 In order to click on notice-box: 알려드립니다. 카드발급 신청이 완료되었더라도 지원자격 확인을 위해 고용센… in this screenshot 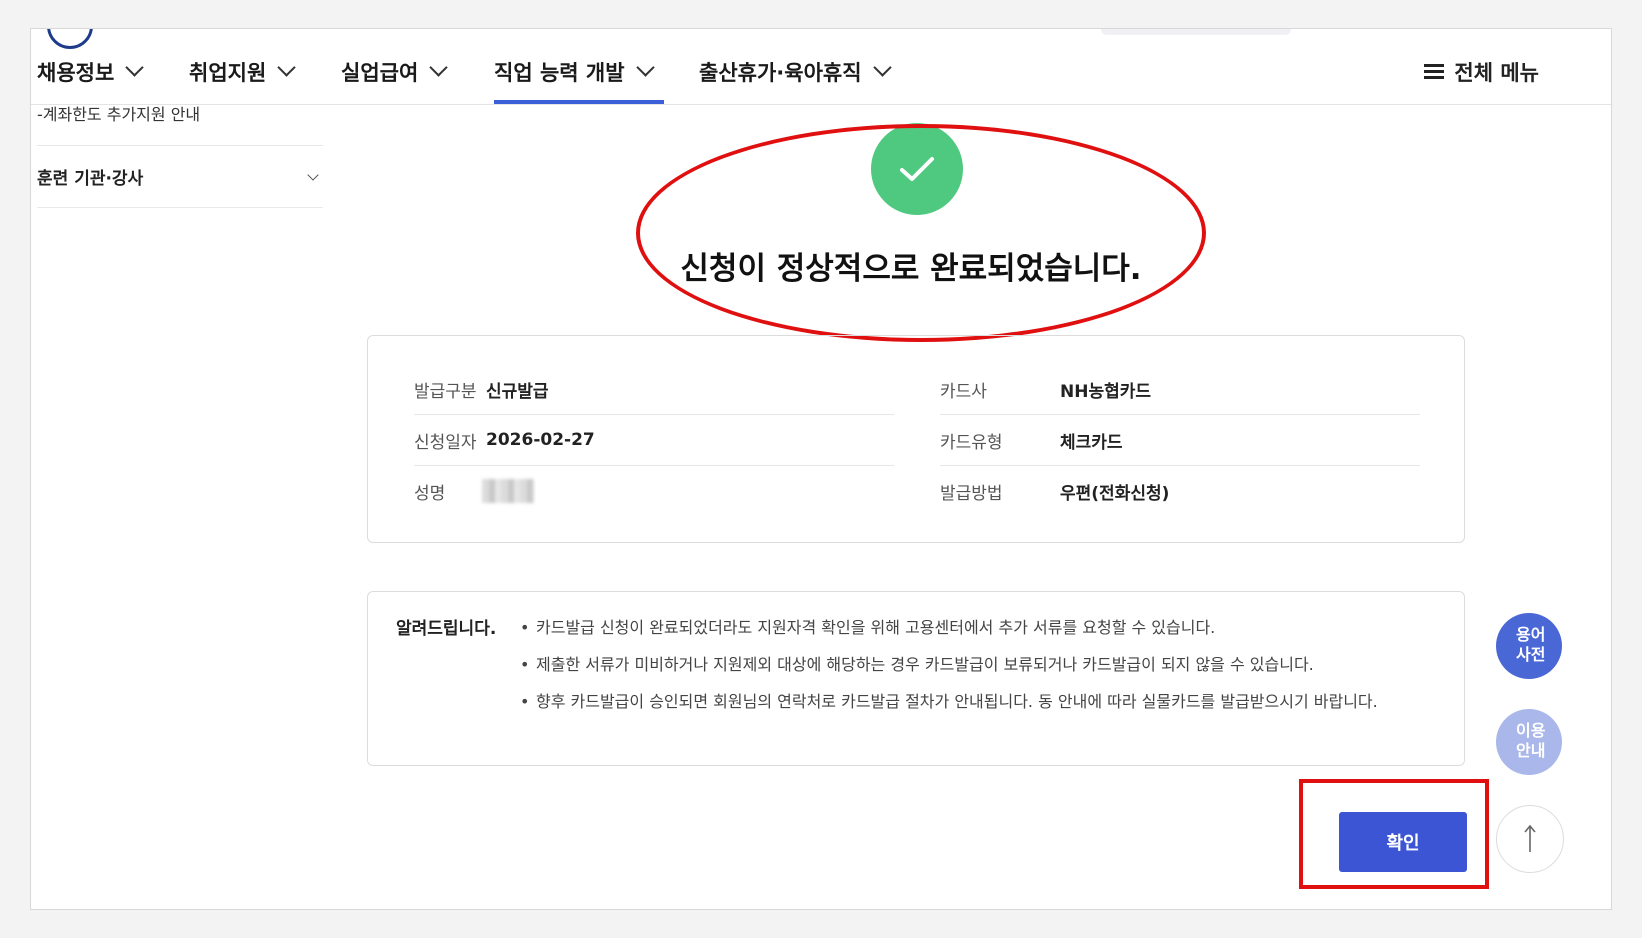, I will do `click(916, 678)`.